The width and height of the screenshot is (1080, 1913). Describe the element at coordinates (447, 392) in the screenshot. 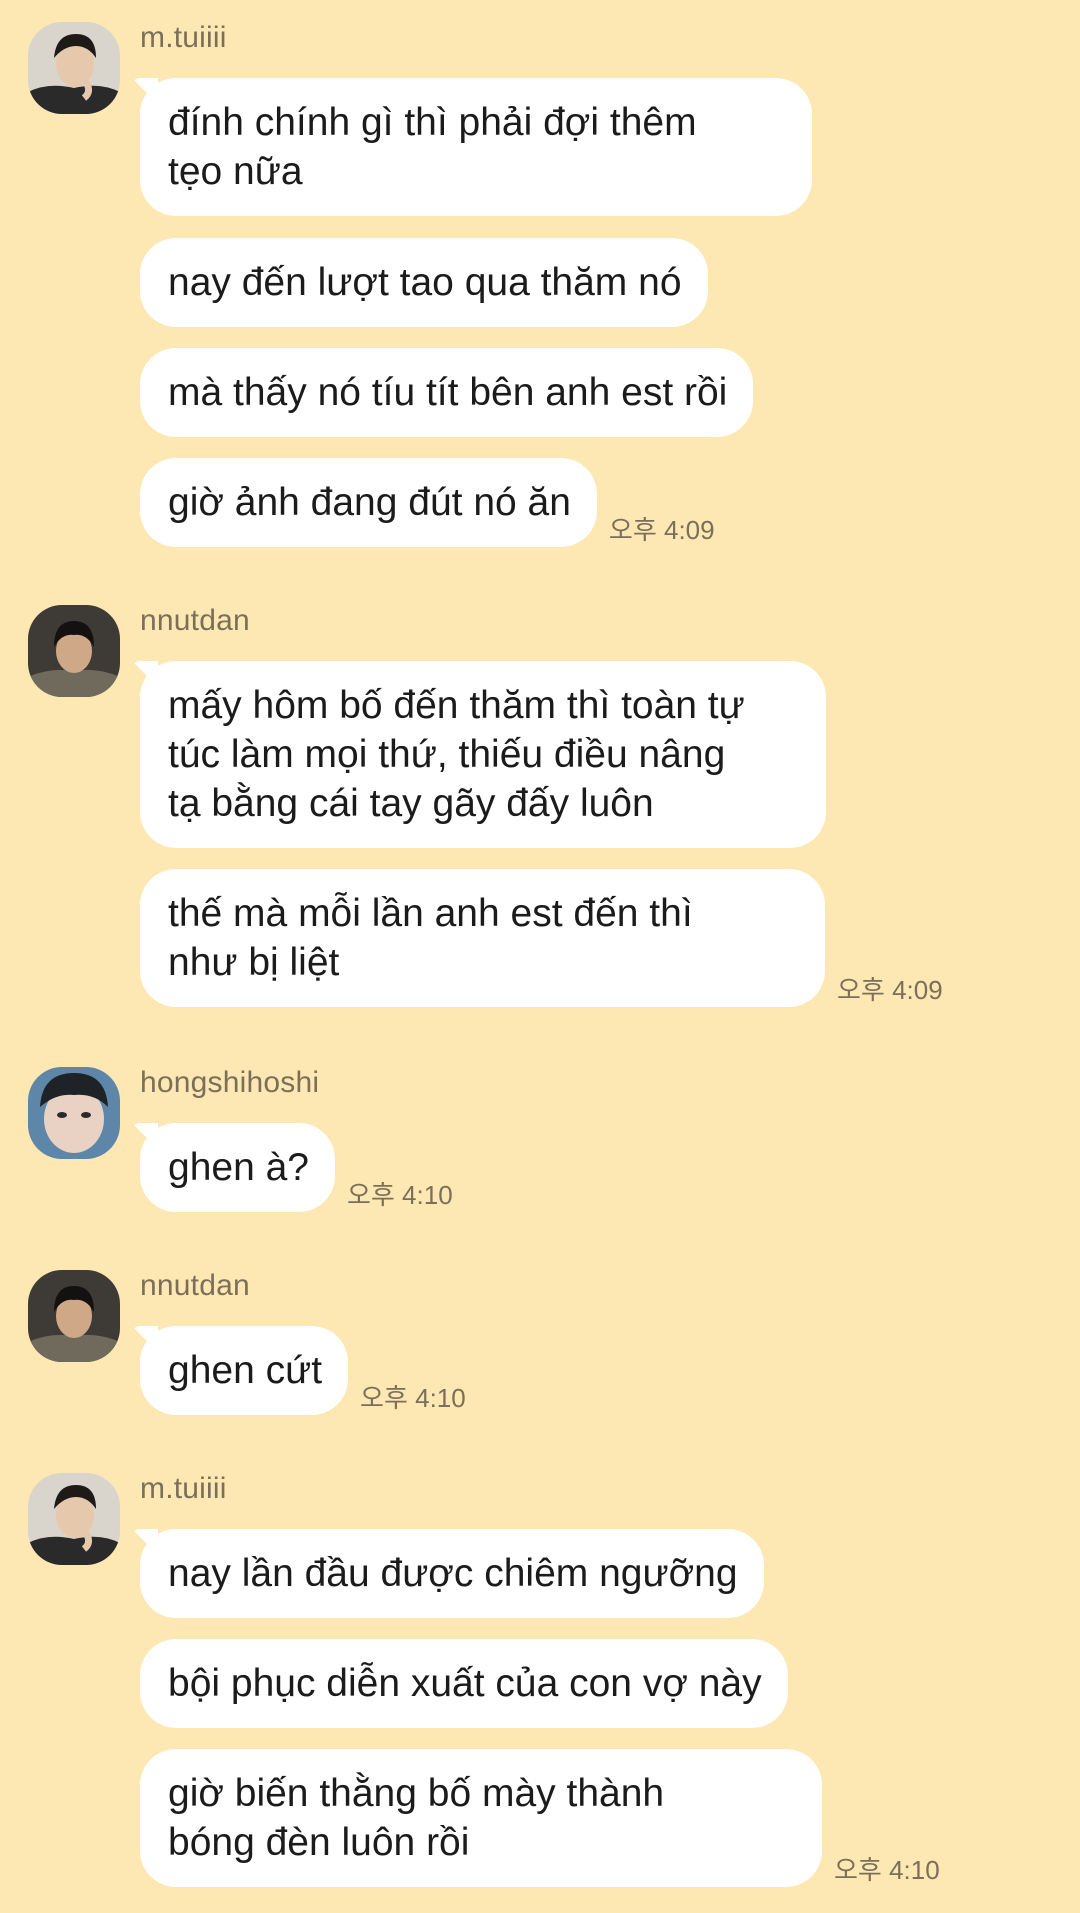

I see `message-bubble: mà thấy nó tíu tít bên anh est rồi` at that location.